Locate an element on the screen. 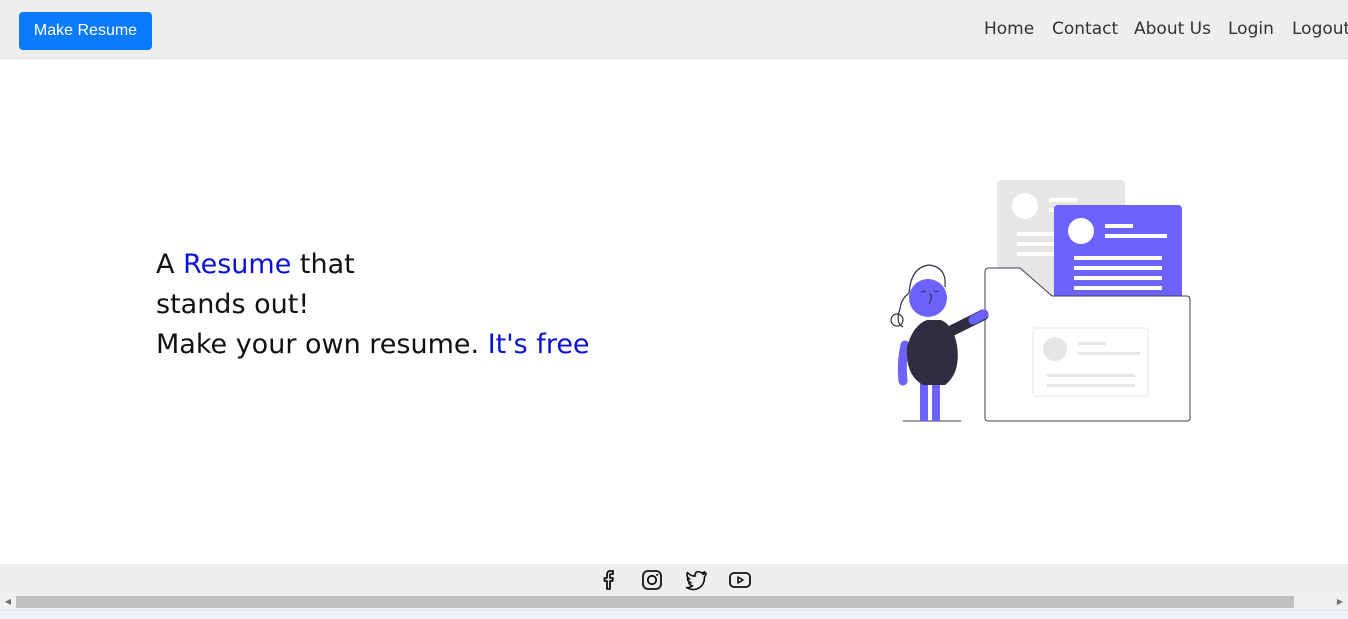 The image size is (1348, 619). hero-line-3-prefix: Make your own resume. is located at coordinates (322, 344).